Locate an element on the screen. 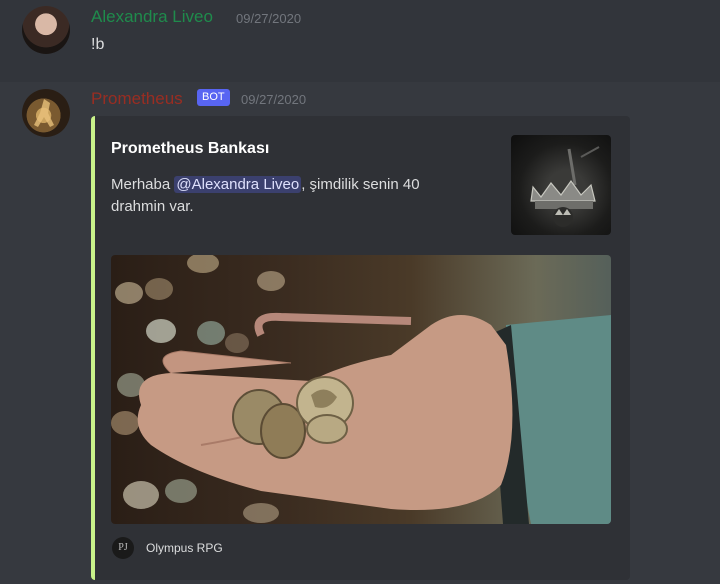 The height and width of the screenshot is (584, 720). user-mention: @Alexandra Liveo is located at coordinates (238, 184).